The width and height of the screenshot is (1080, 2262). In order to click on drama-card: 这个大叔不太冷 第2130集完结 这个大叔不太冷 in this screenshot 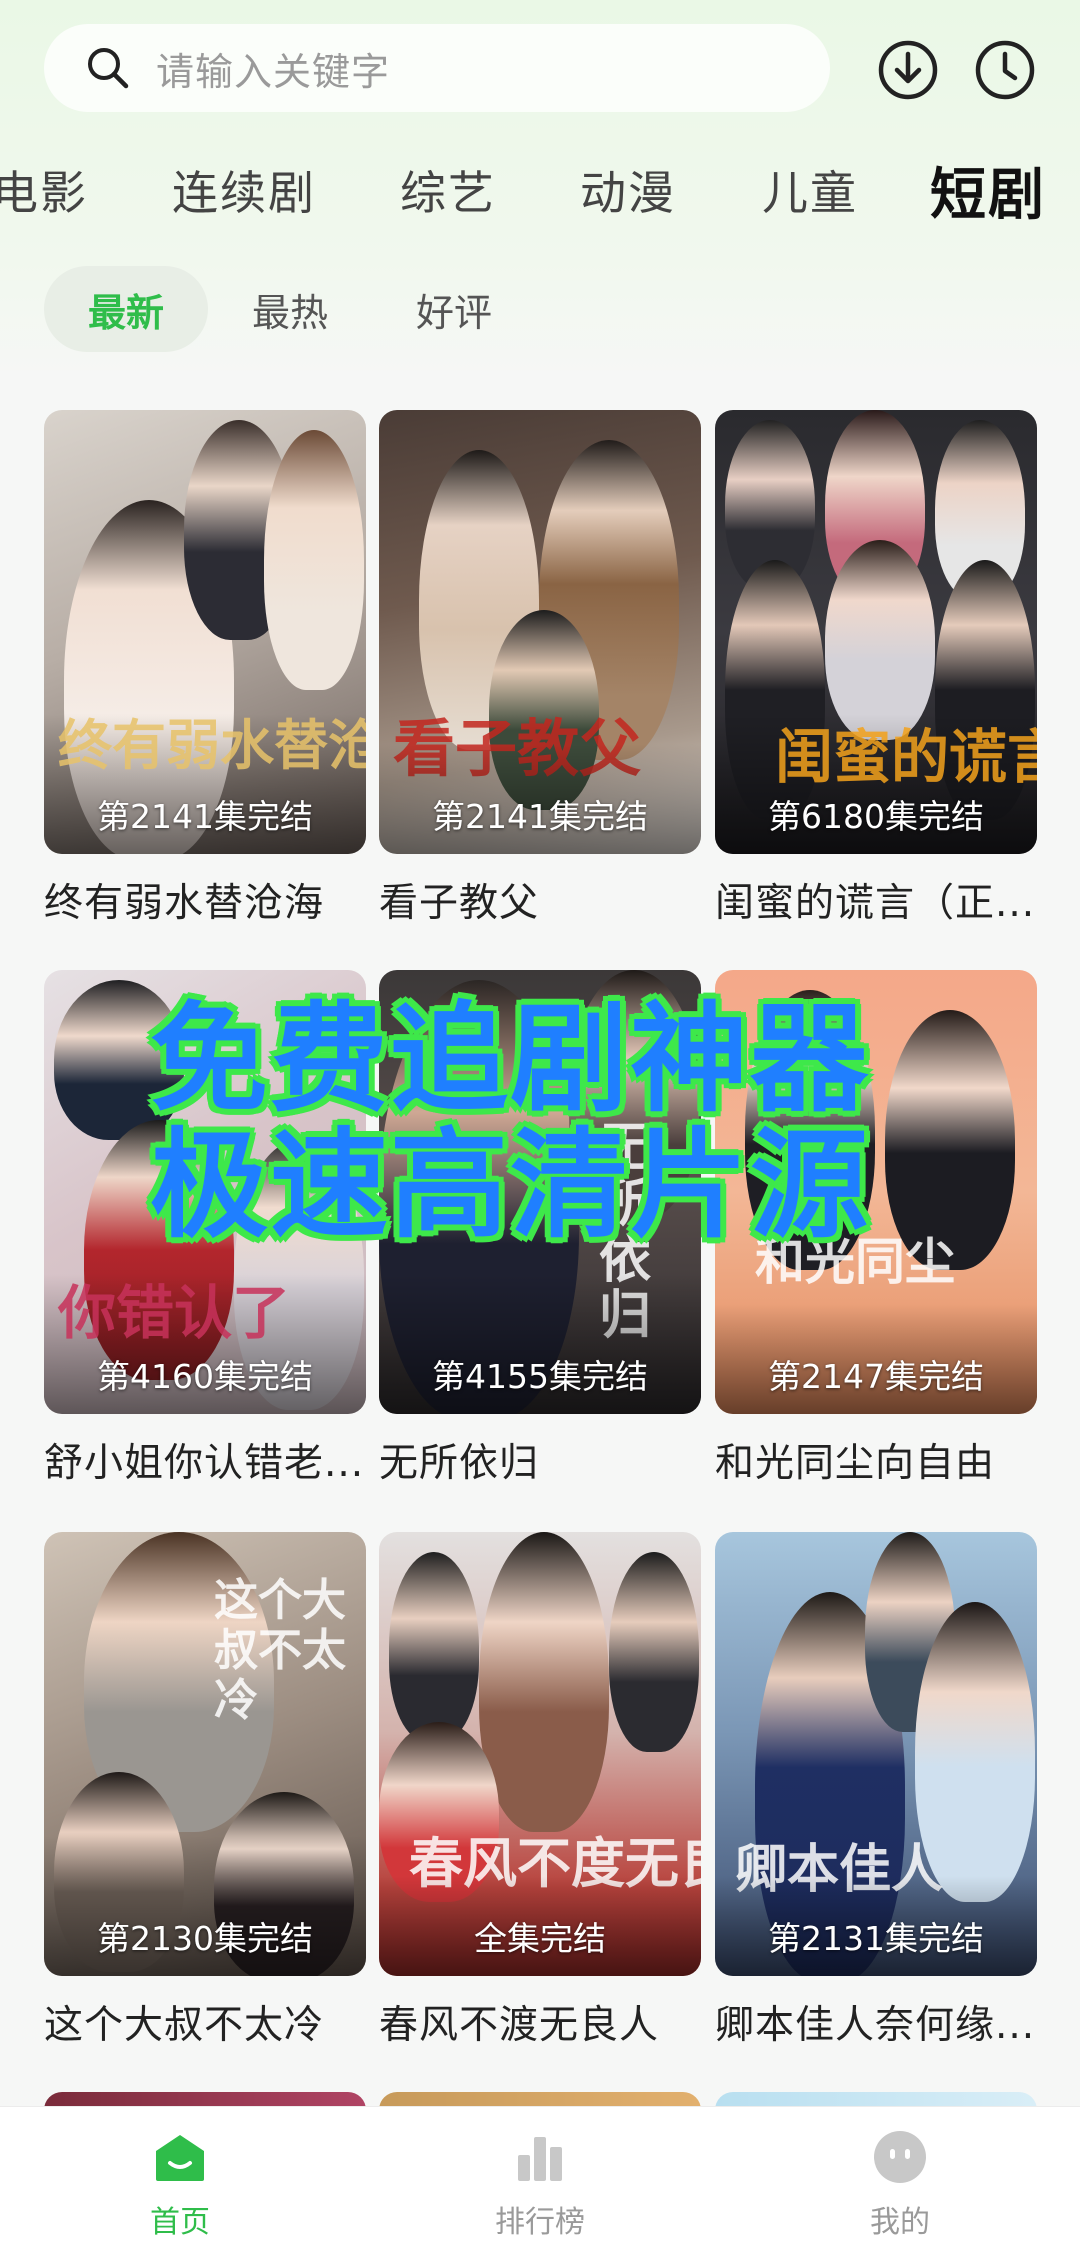, I will do `click(205, 1791)`.